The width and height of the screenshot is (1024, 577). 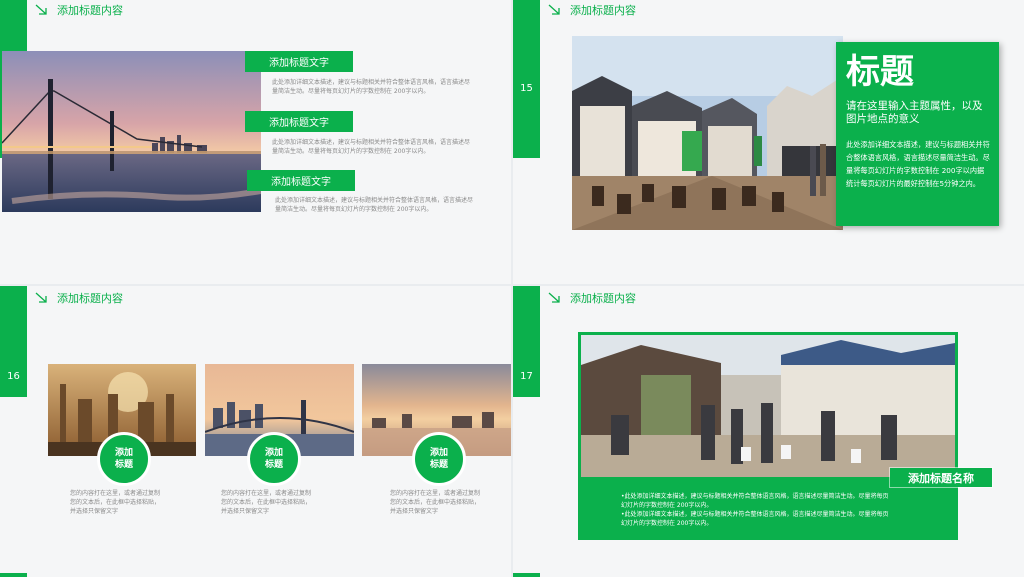 What do you see at coordinates (435, 493) in the screenshot?
I see `card-3-line-1: 您的内容打在这里，或者通过复制` at bounding box center [435, 493].